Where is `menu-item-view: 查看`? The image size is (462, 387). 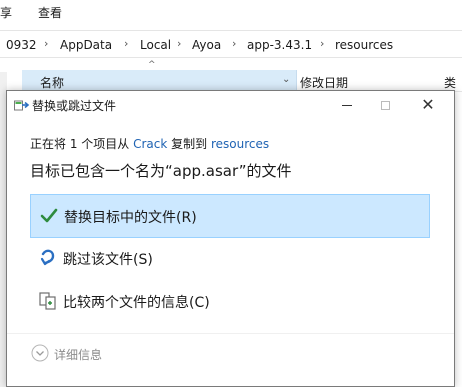 menu-item-view: 查看 is located at coordinates (50, 12).